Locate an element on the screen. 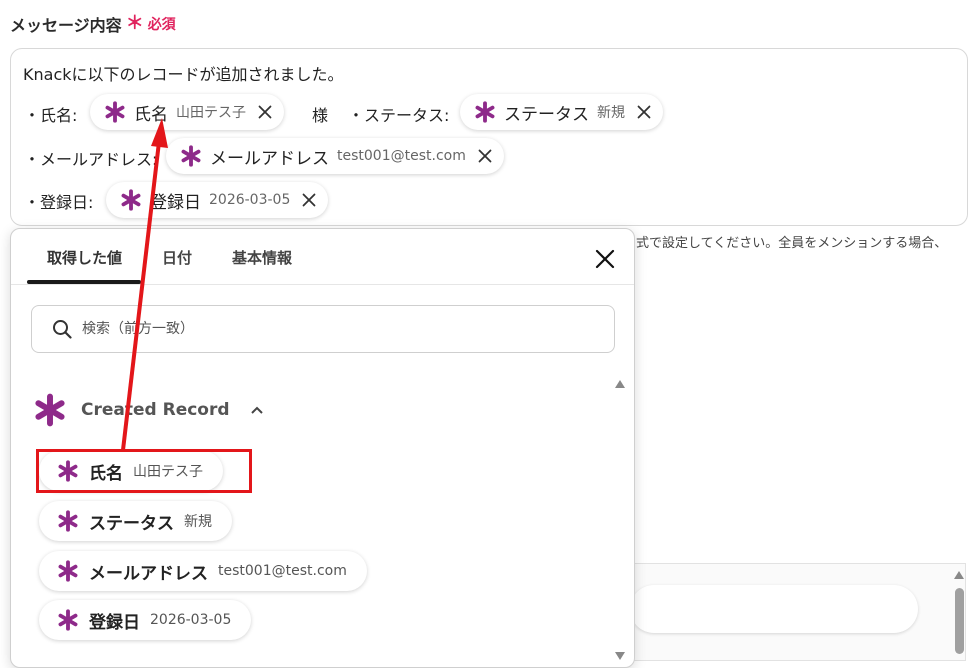  search-icon is located at coordinates (62, 329).